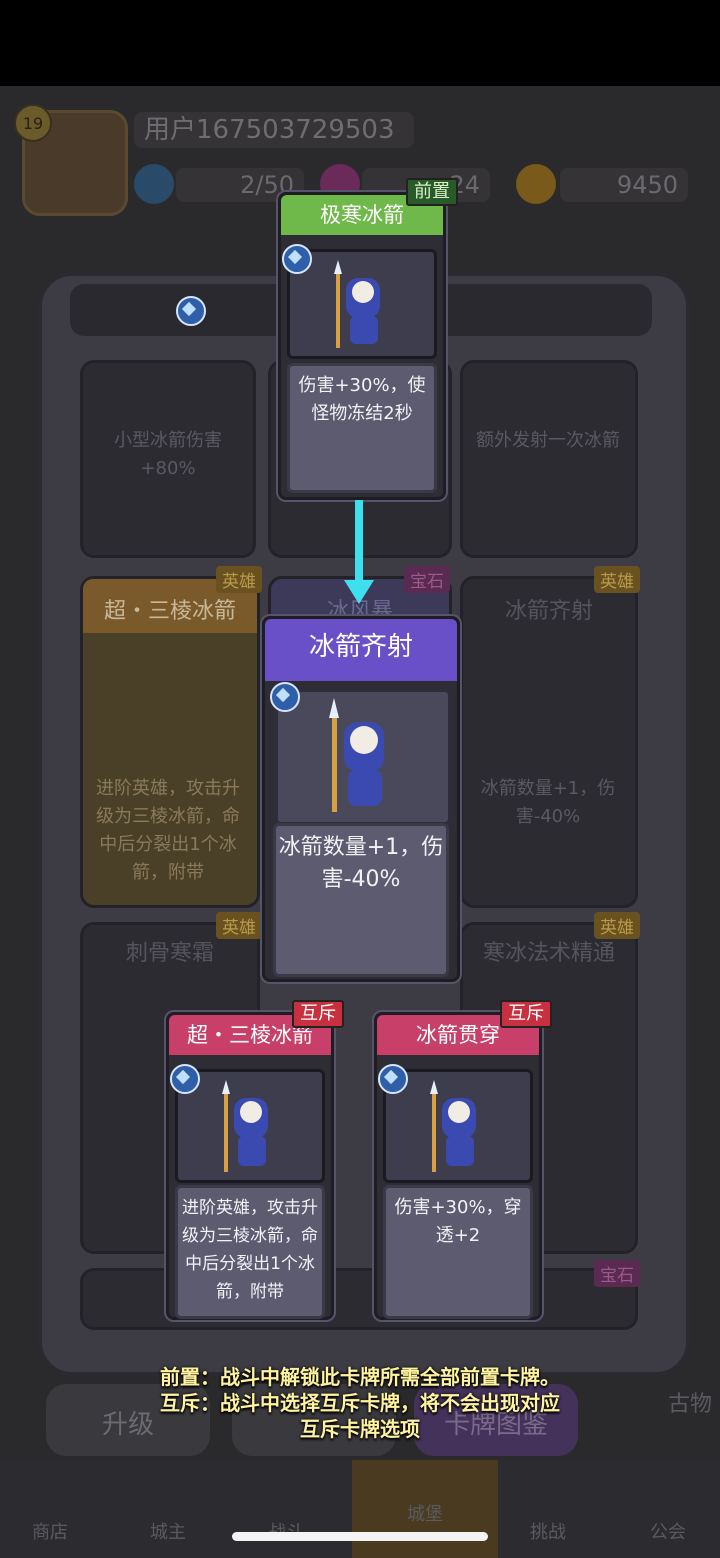 The width and height of the screenshot is (720, 1558). I want to click on prereq-card: 极寒冰箭 伤害+30%，使怪物冻结2秒, so click(362, 346).